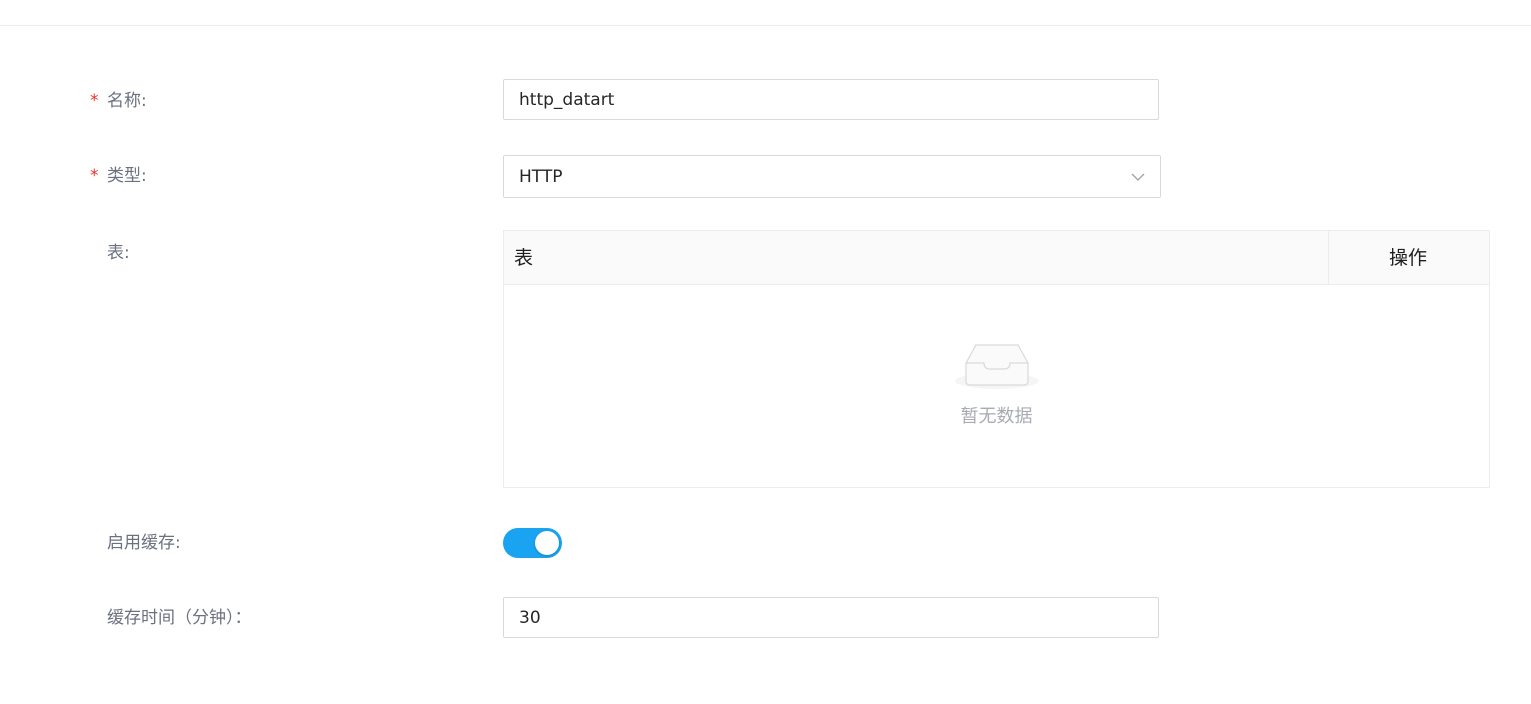 The height and width of the screenshot is (704, 1531). Describe the element at coordinates (997, 366) in the screenshot. I see `empty-inbox-icon` at that location.